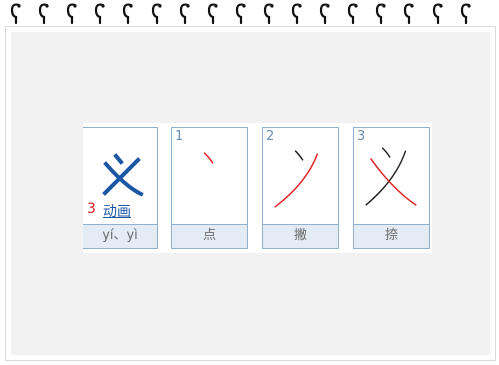  I want to click on stroke-card-2: 2 撇, so click(300, 188).